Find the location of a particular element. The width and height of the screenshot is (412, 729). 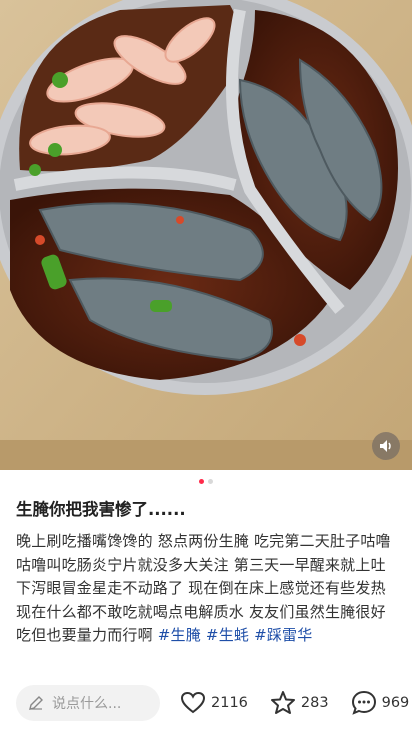

favorite-button: 283 is located at coordinates (299, 702).